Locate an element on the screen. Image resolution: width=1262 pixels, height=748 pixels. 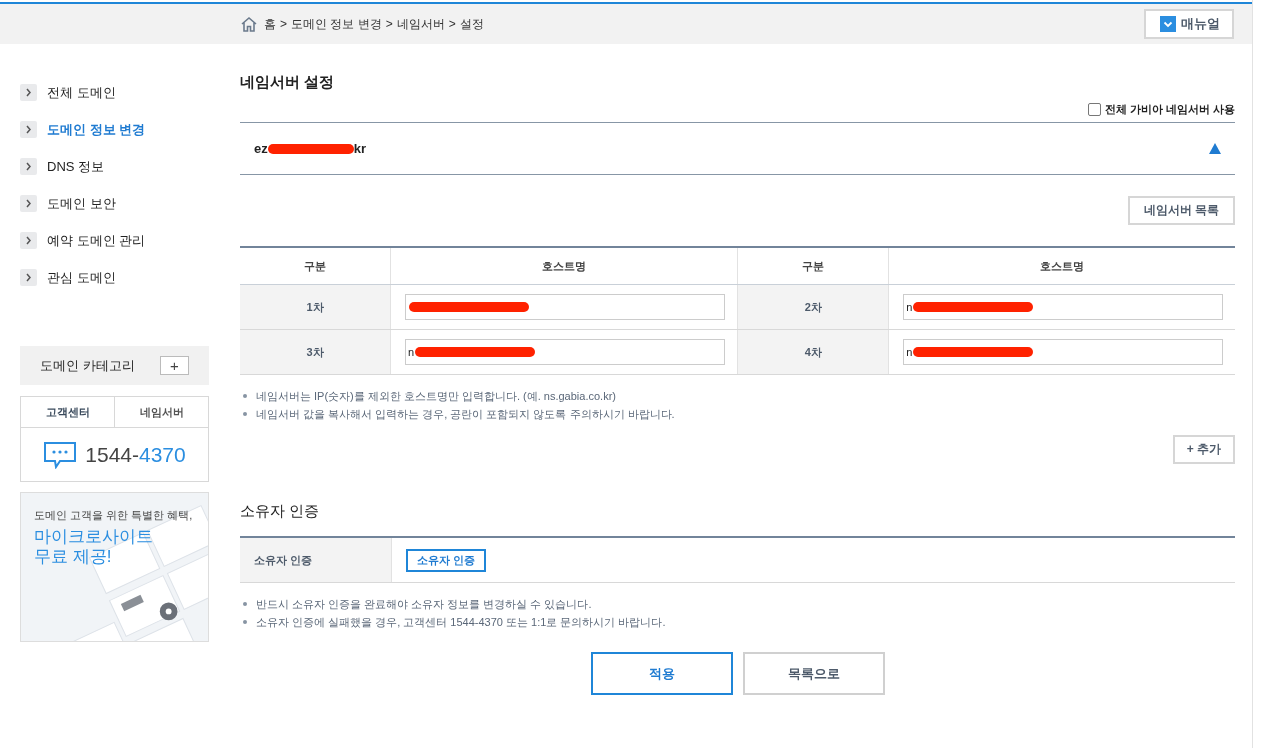
add-button: + 추가 is located at coordinates (1203, 449).